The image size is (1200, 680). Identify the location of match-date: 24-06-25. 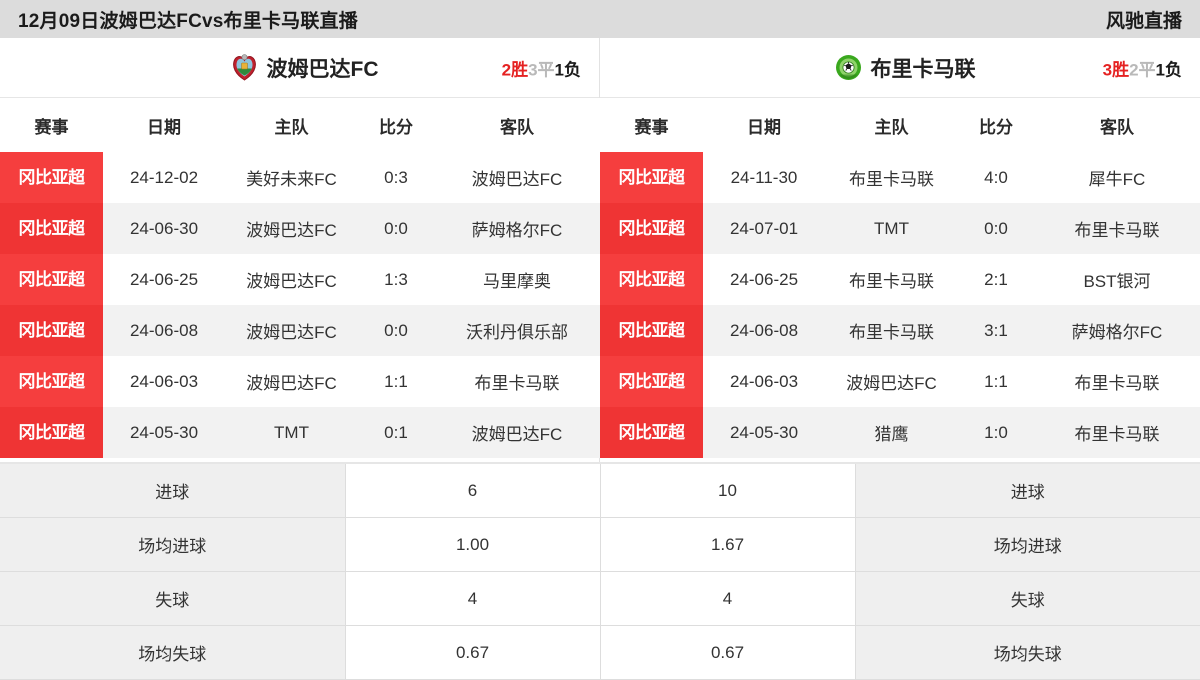
(764, 279).